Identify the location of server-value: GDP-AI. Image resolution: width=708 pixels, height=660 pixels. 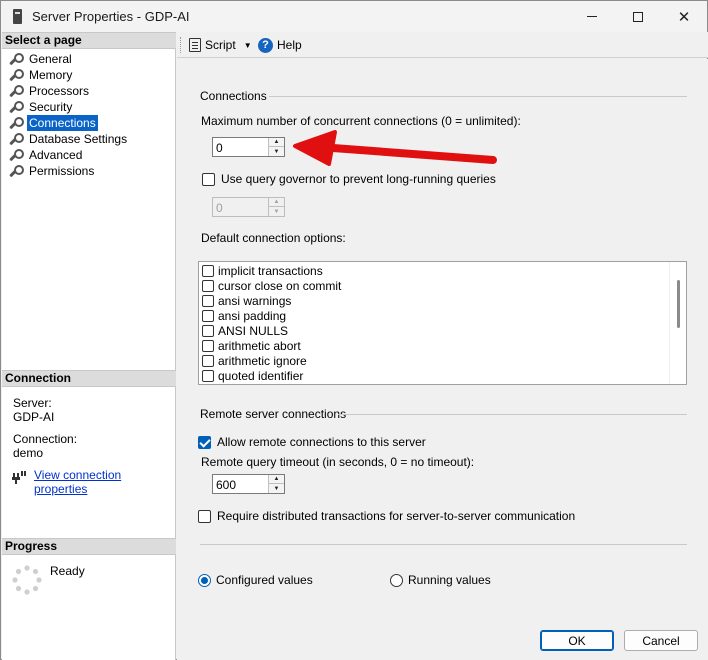
(34, 417).